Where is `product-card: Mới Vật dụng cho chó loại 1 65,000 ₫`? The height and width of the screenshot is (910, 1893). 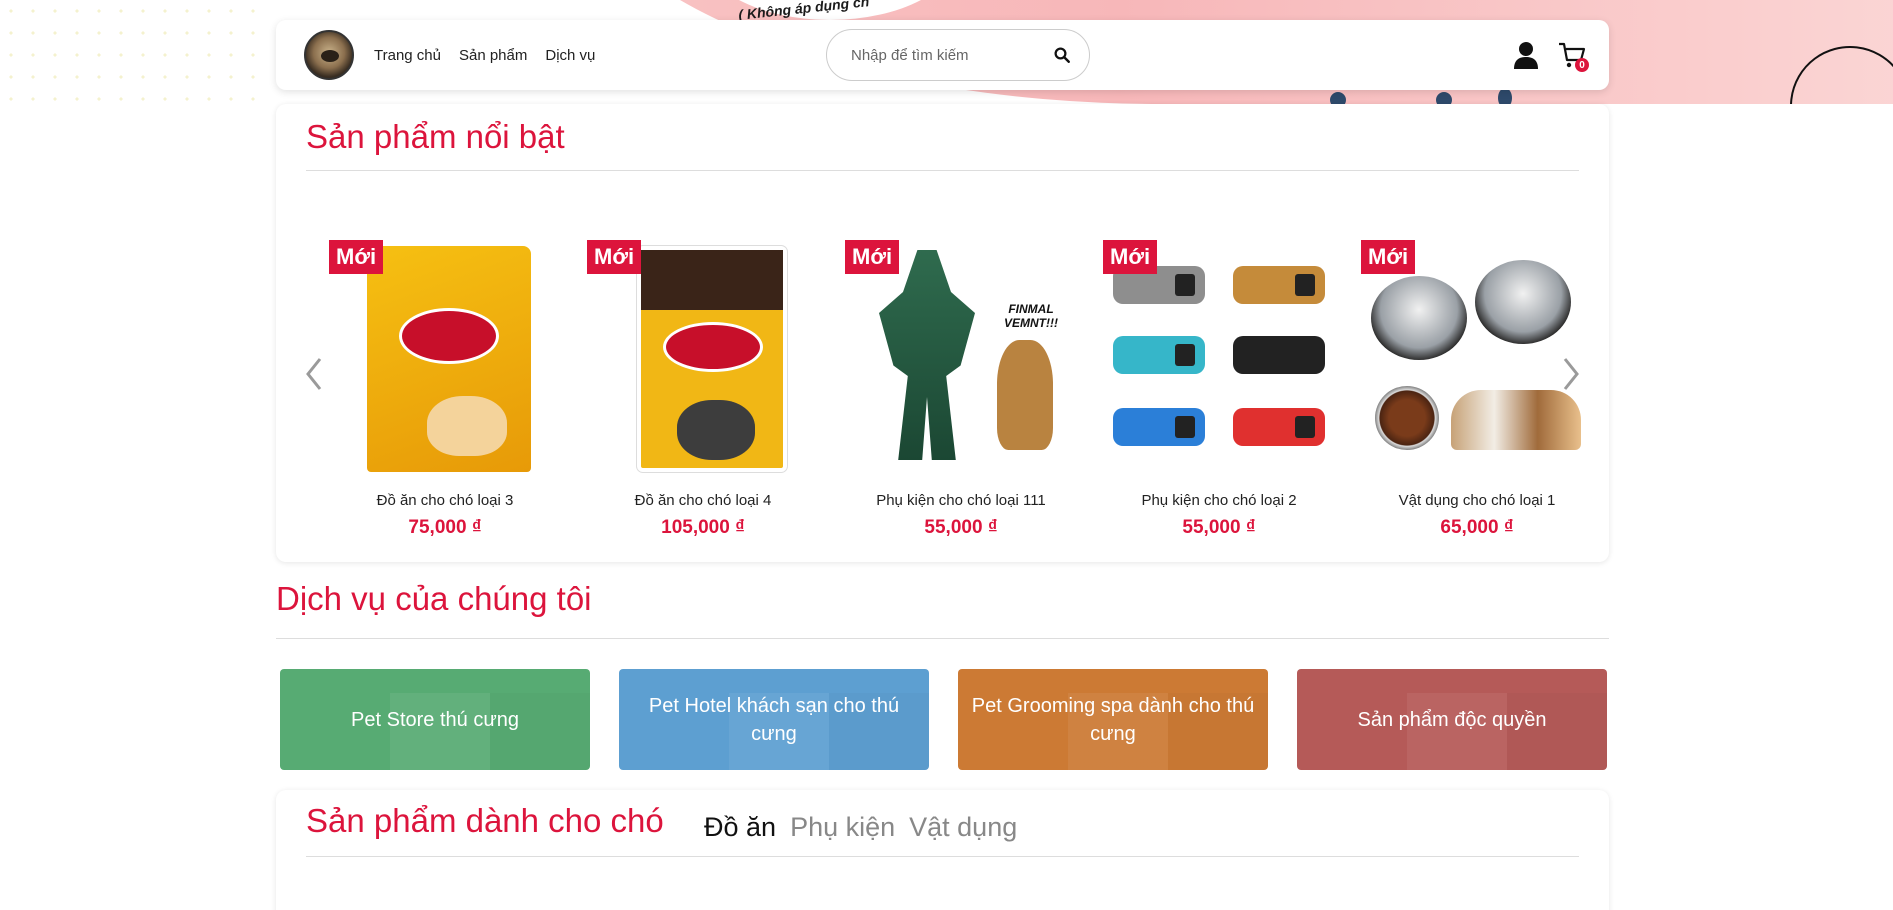 product-card: Mới Vật dụng cho chó loại 1 65,000 ₫ is located at coordinates (1477, 389).